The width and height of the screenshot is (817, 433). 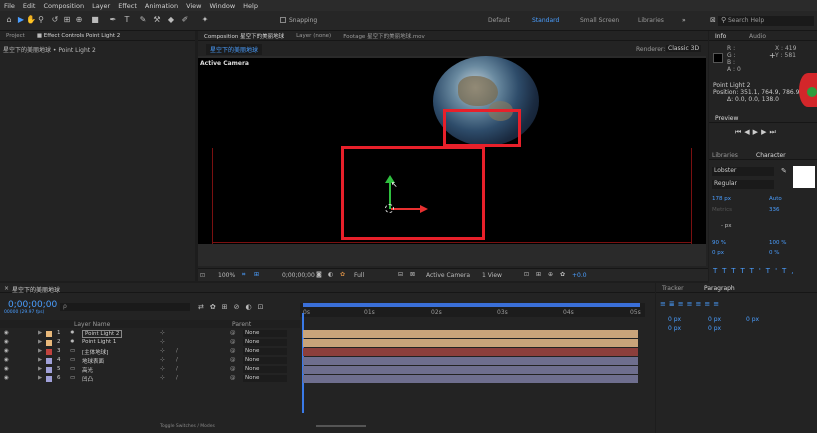 What do you see at coordinates (714, 328) in the screenshot?
I see `space-before-field: 0 px` at bounding box center [714, 328].